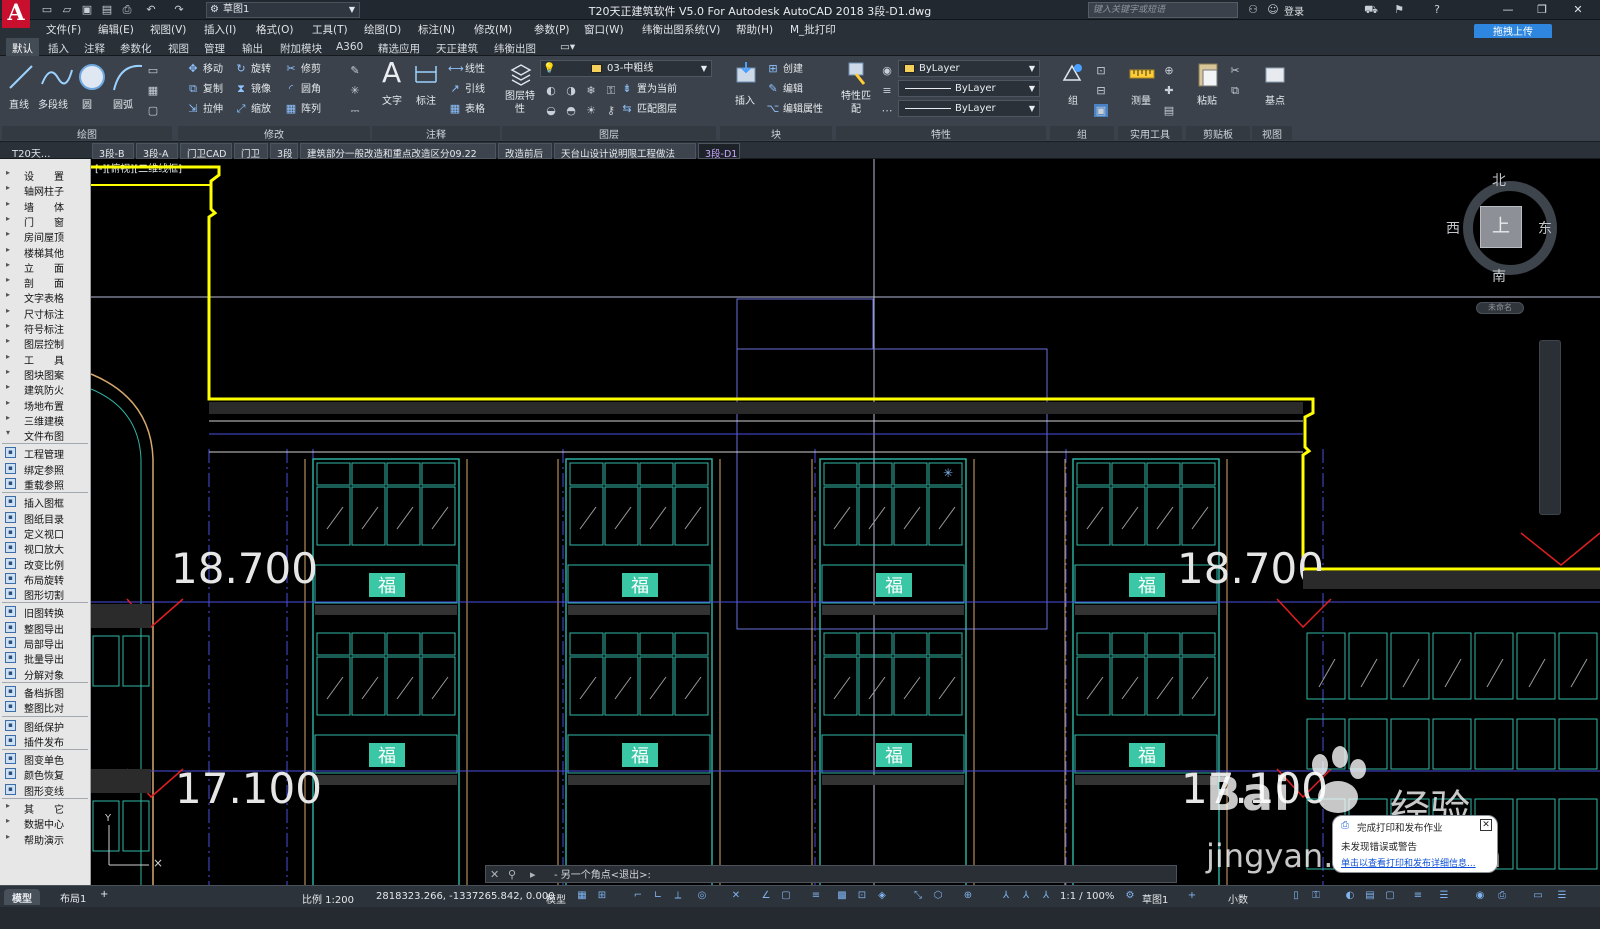 This screenshot has width=1600, height=929. What do you see at coordinates (45, 469) in the screenshot?
I see `palette-item-group2-1: ▪ 绑定参照` at bounding box center [45, 469].